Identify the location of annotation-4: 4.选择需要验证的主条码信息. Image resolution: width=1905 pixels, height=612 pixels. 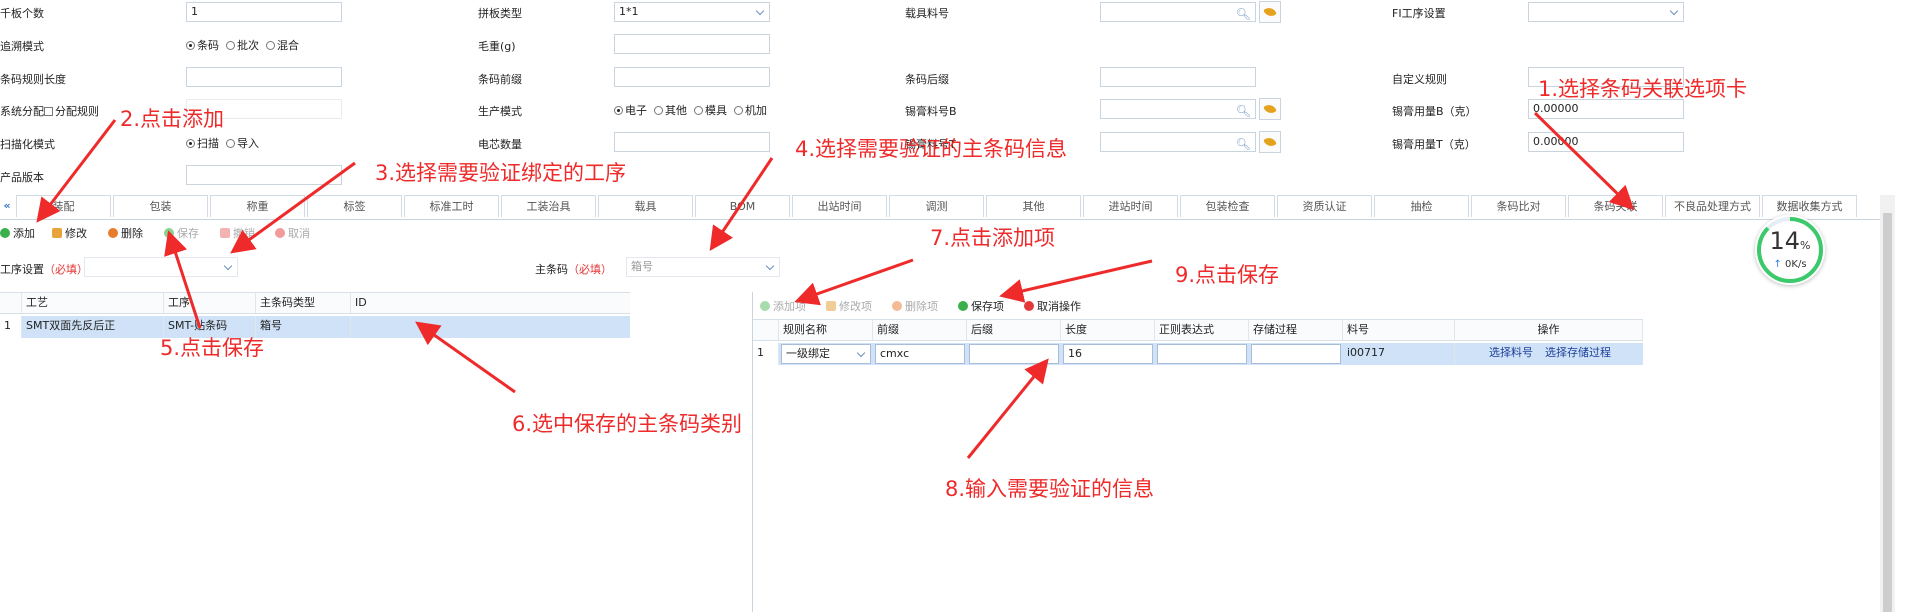
(931, 149).